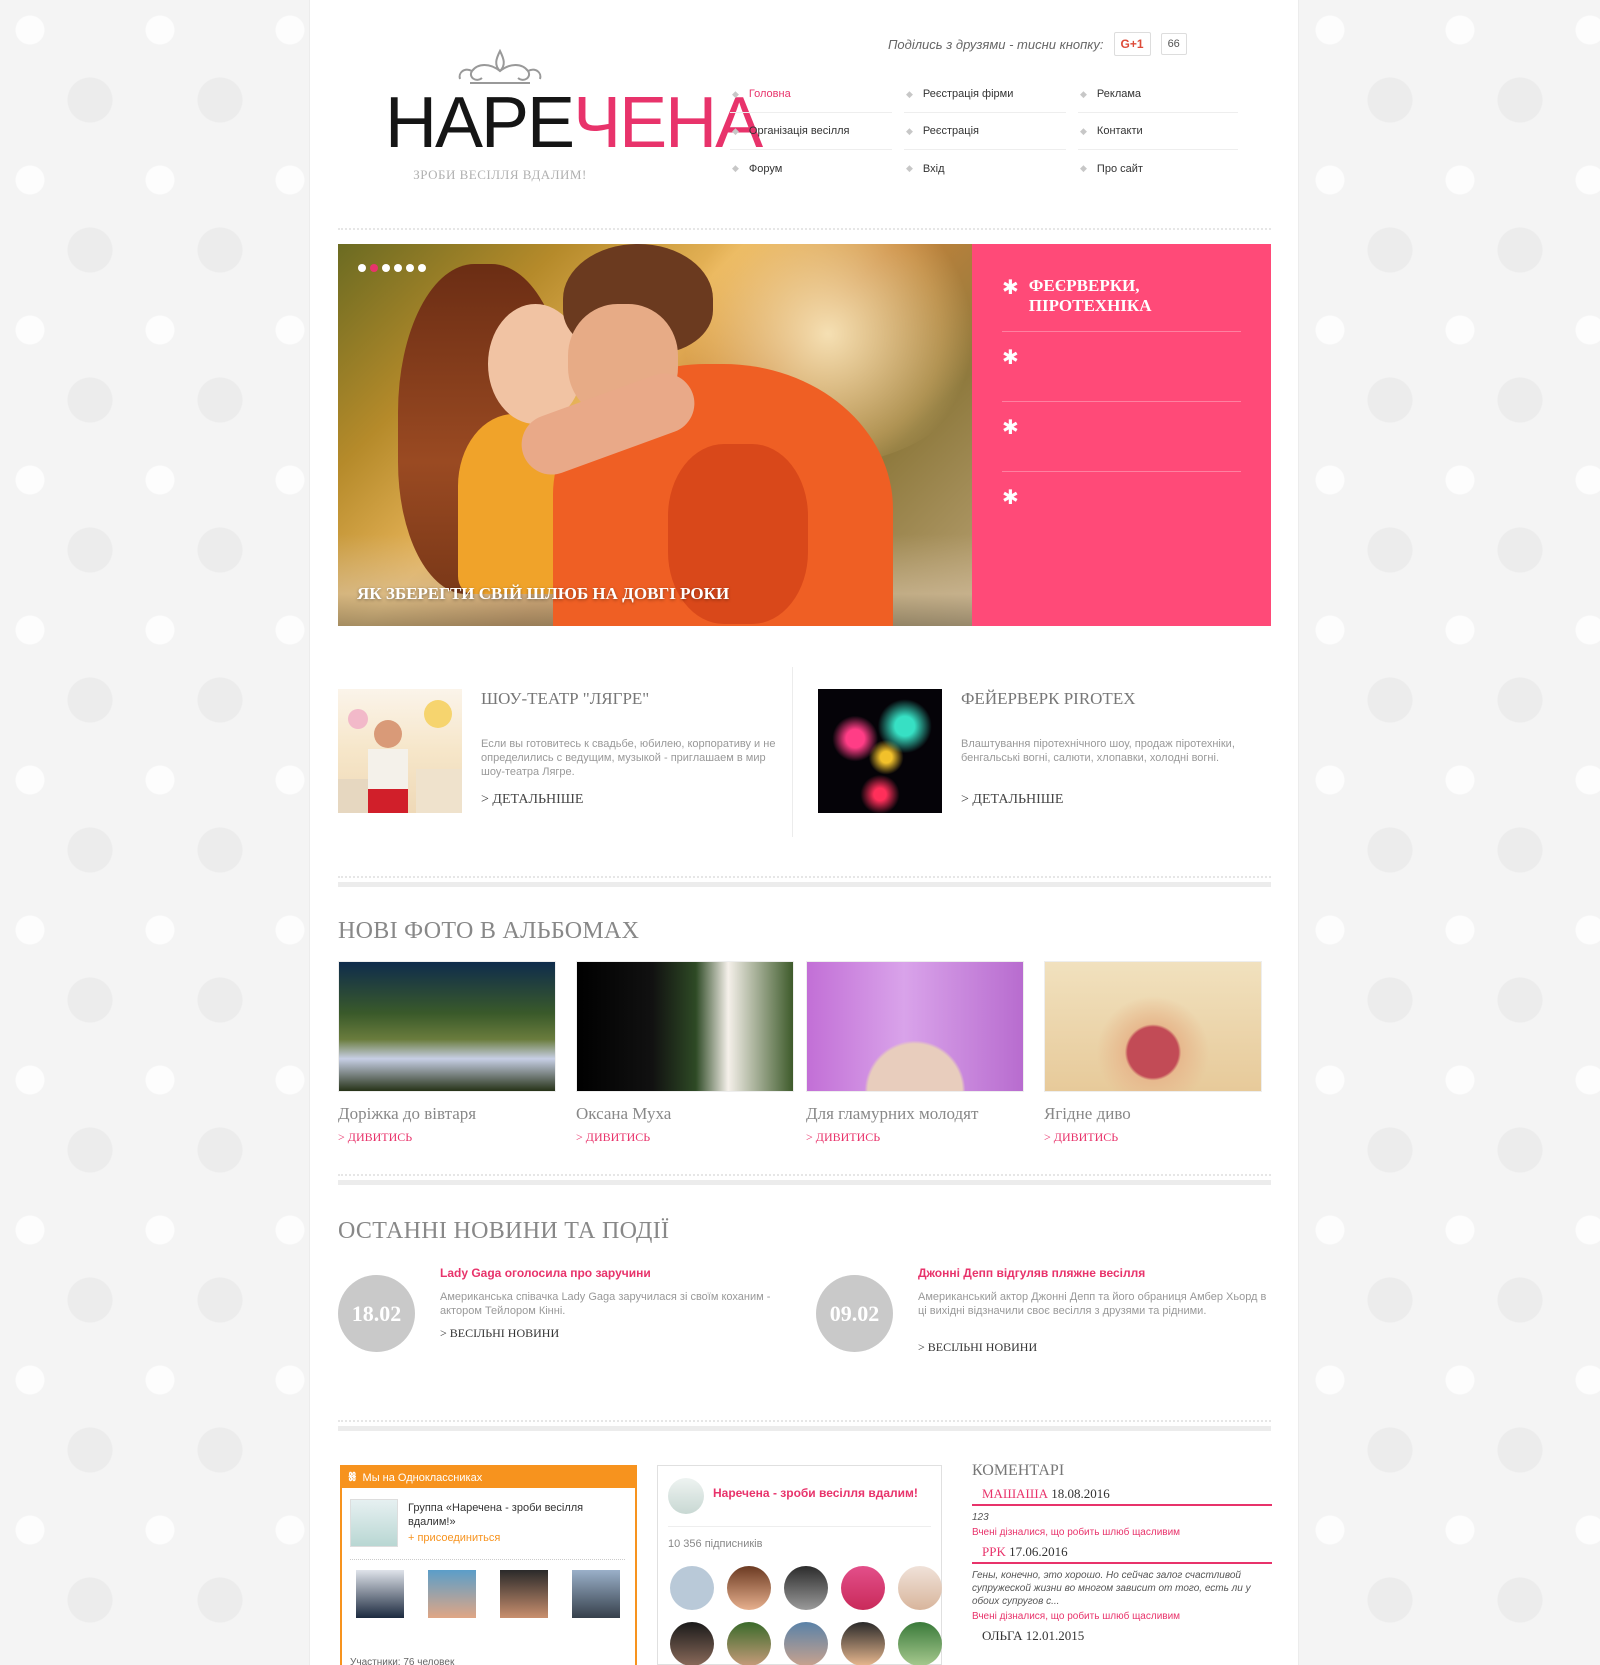  I want to click on comment-header: ОЛЬГА 12.01.2015, so click(1122, 1637).